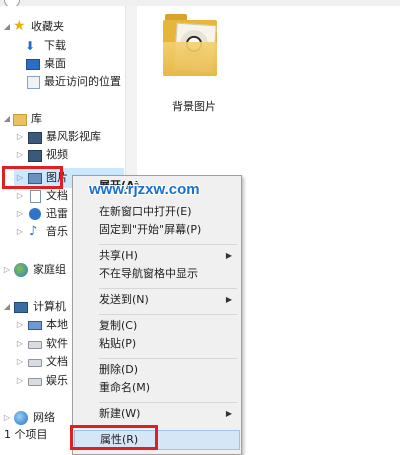  Describe the element at coordinates (33, 64) in the screenshot. I see `desktop-icon` at that location.